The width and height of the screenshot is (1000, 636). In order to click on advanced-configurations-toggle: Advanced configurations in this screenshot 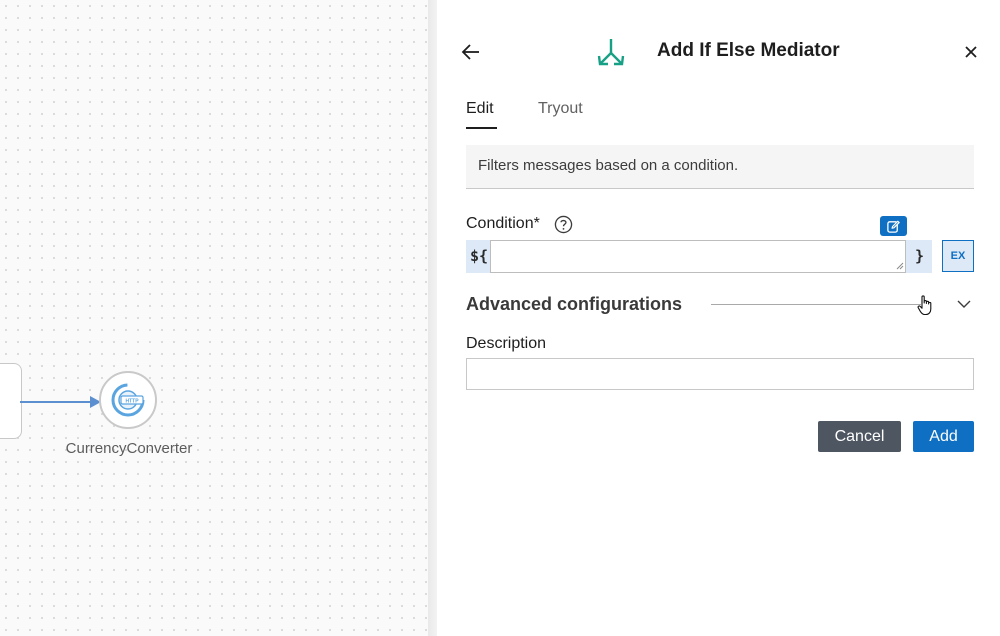, I will do `click(720, 306)`.